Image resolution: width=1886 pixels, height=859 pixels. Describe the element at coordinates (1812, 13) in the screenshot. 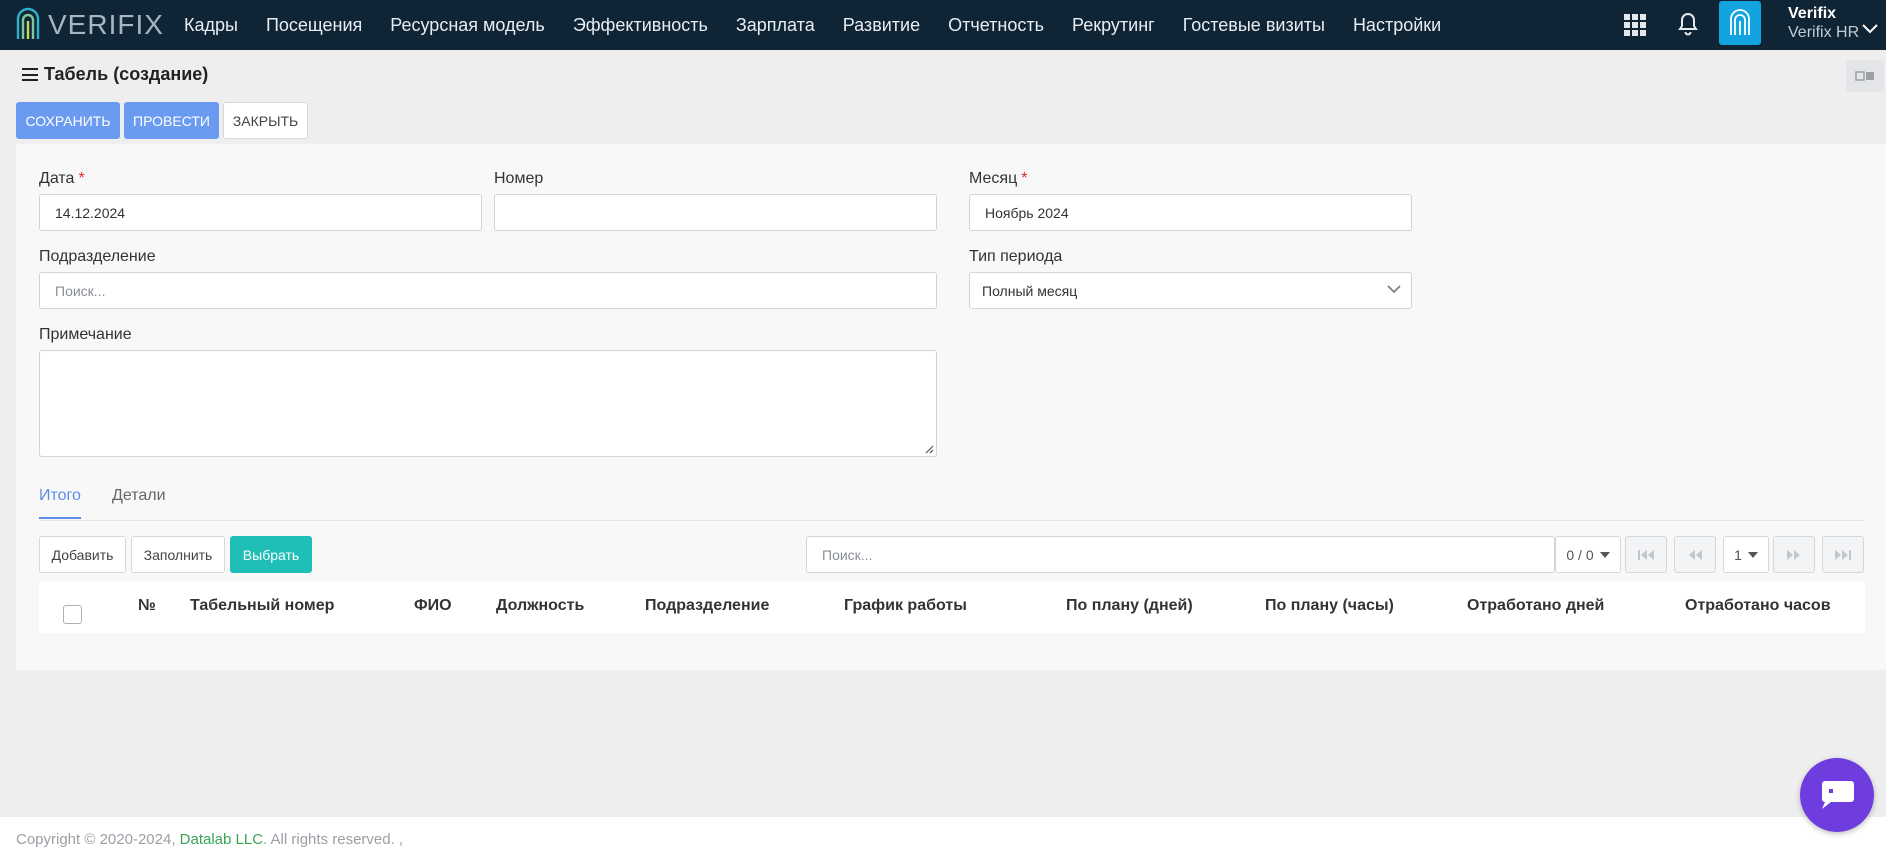

I see `user-name: Verifix` at that location.